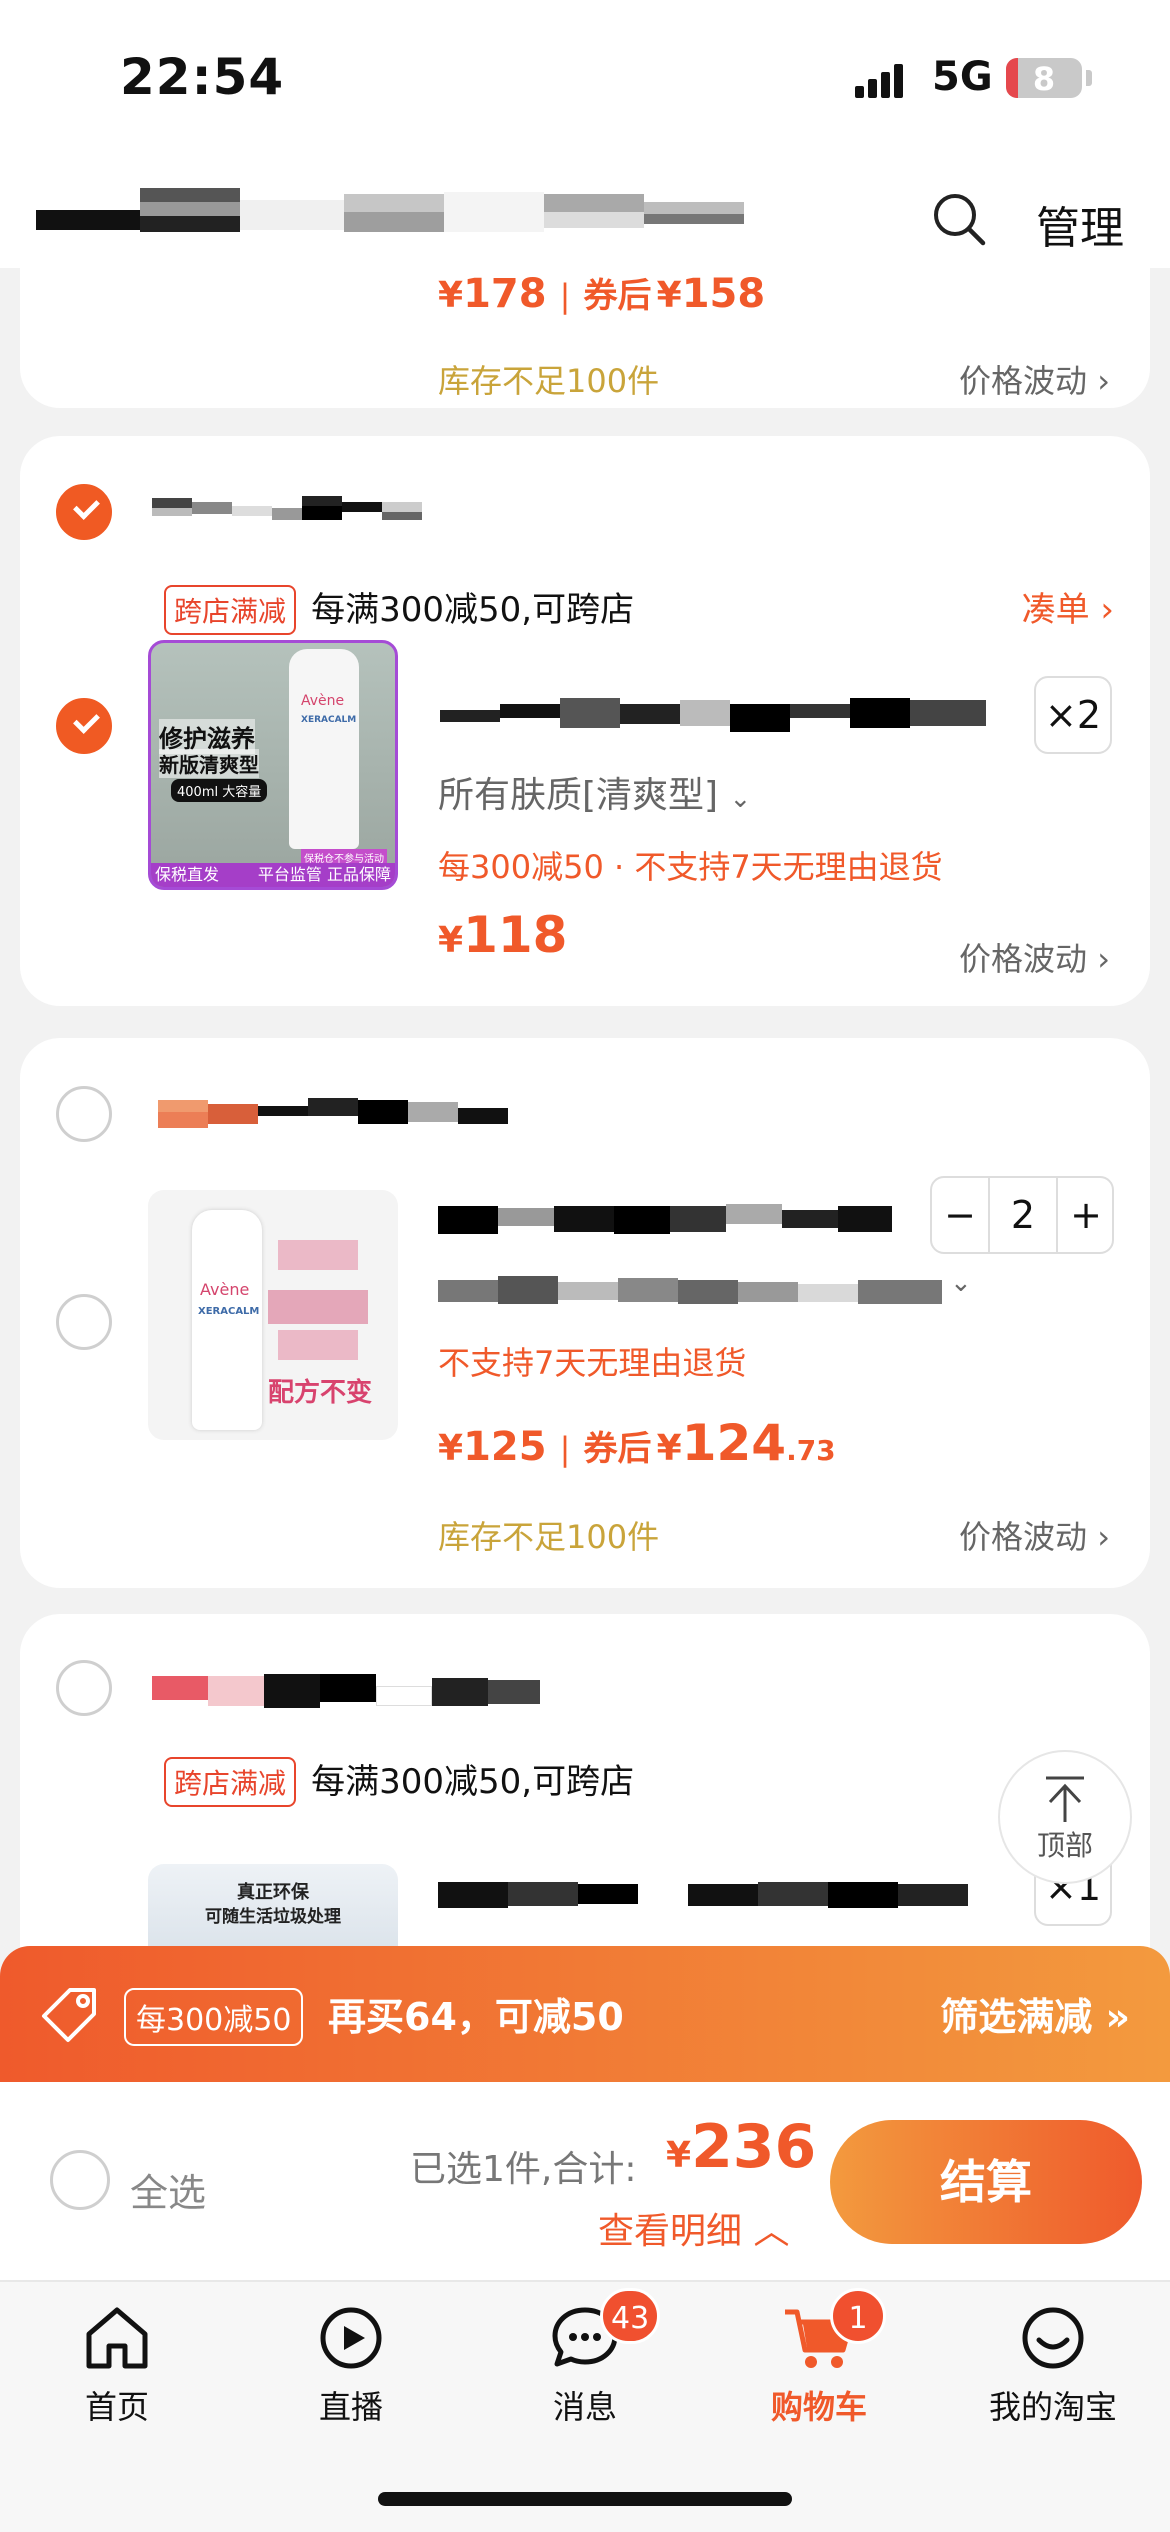 The image size is (1170, 2532). What do you see at coordinates (690, 1291) in the screenshot?
I see `redacted-variant` at bounding box center [690, 1291].